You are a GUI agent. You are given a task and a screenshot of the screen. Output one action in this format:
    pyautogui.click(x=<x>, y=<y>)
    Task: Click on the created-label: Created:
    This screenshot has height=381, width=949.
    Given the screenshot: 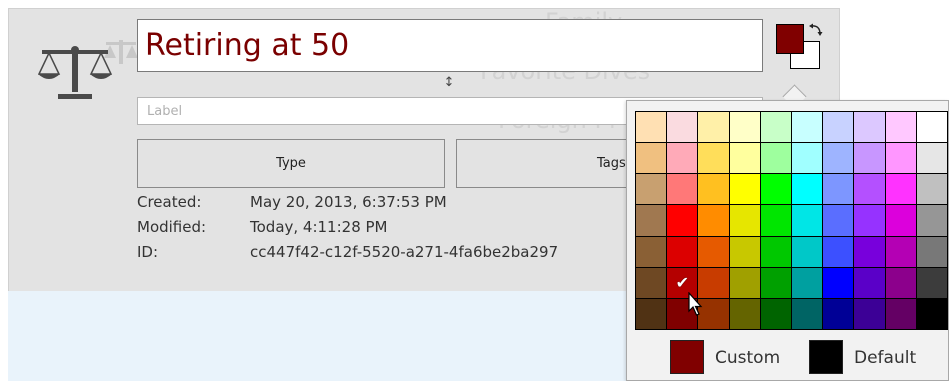 What is the action you would take?
    pyautogui.click(x=169, y=202)
    